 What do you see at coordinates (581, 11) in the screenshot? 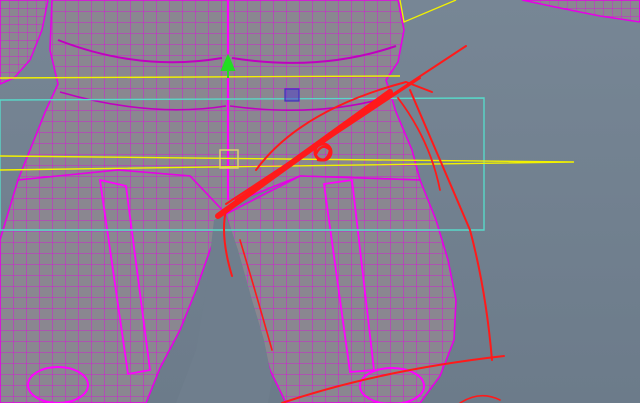
I see `right-arm-wireframe` at bounding box center [581, 11].